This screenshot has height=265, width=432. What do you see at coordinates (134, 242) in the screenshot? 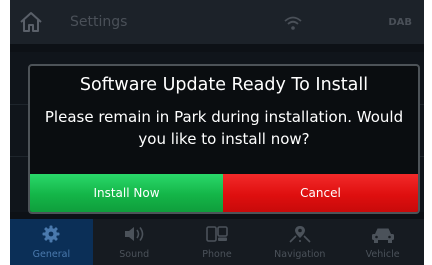
I see `tab-sound: Sound` at bounding box center [134, 242].